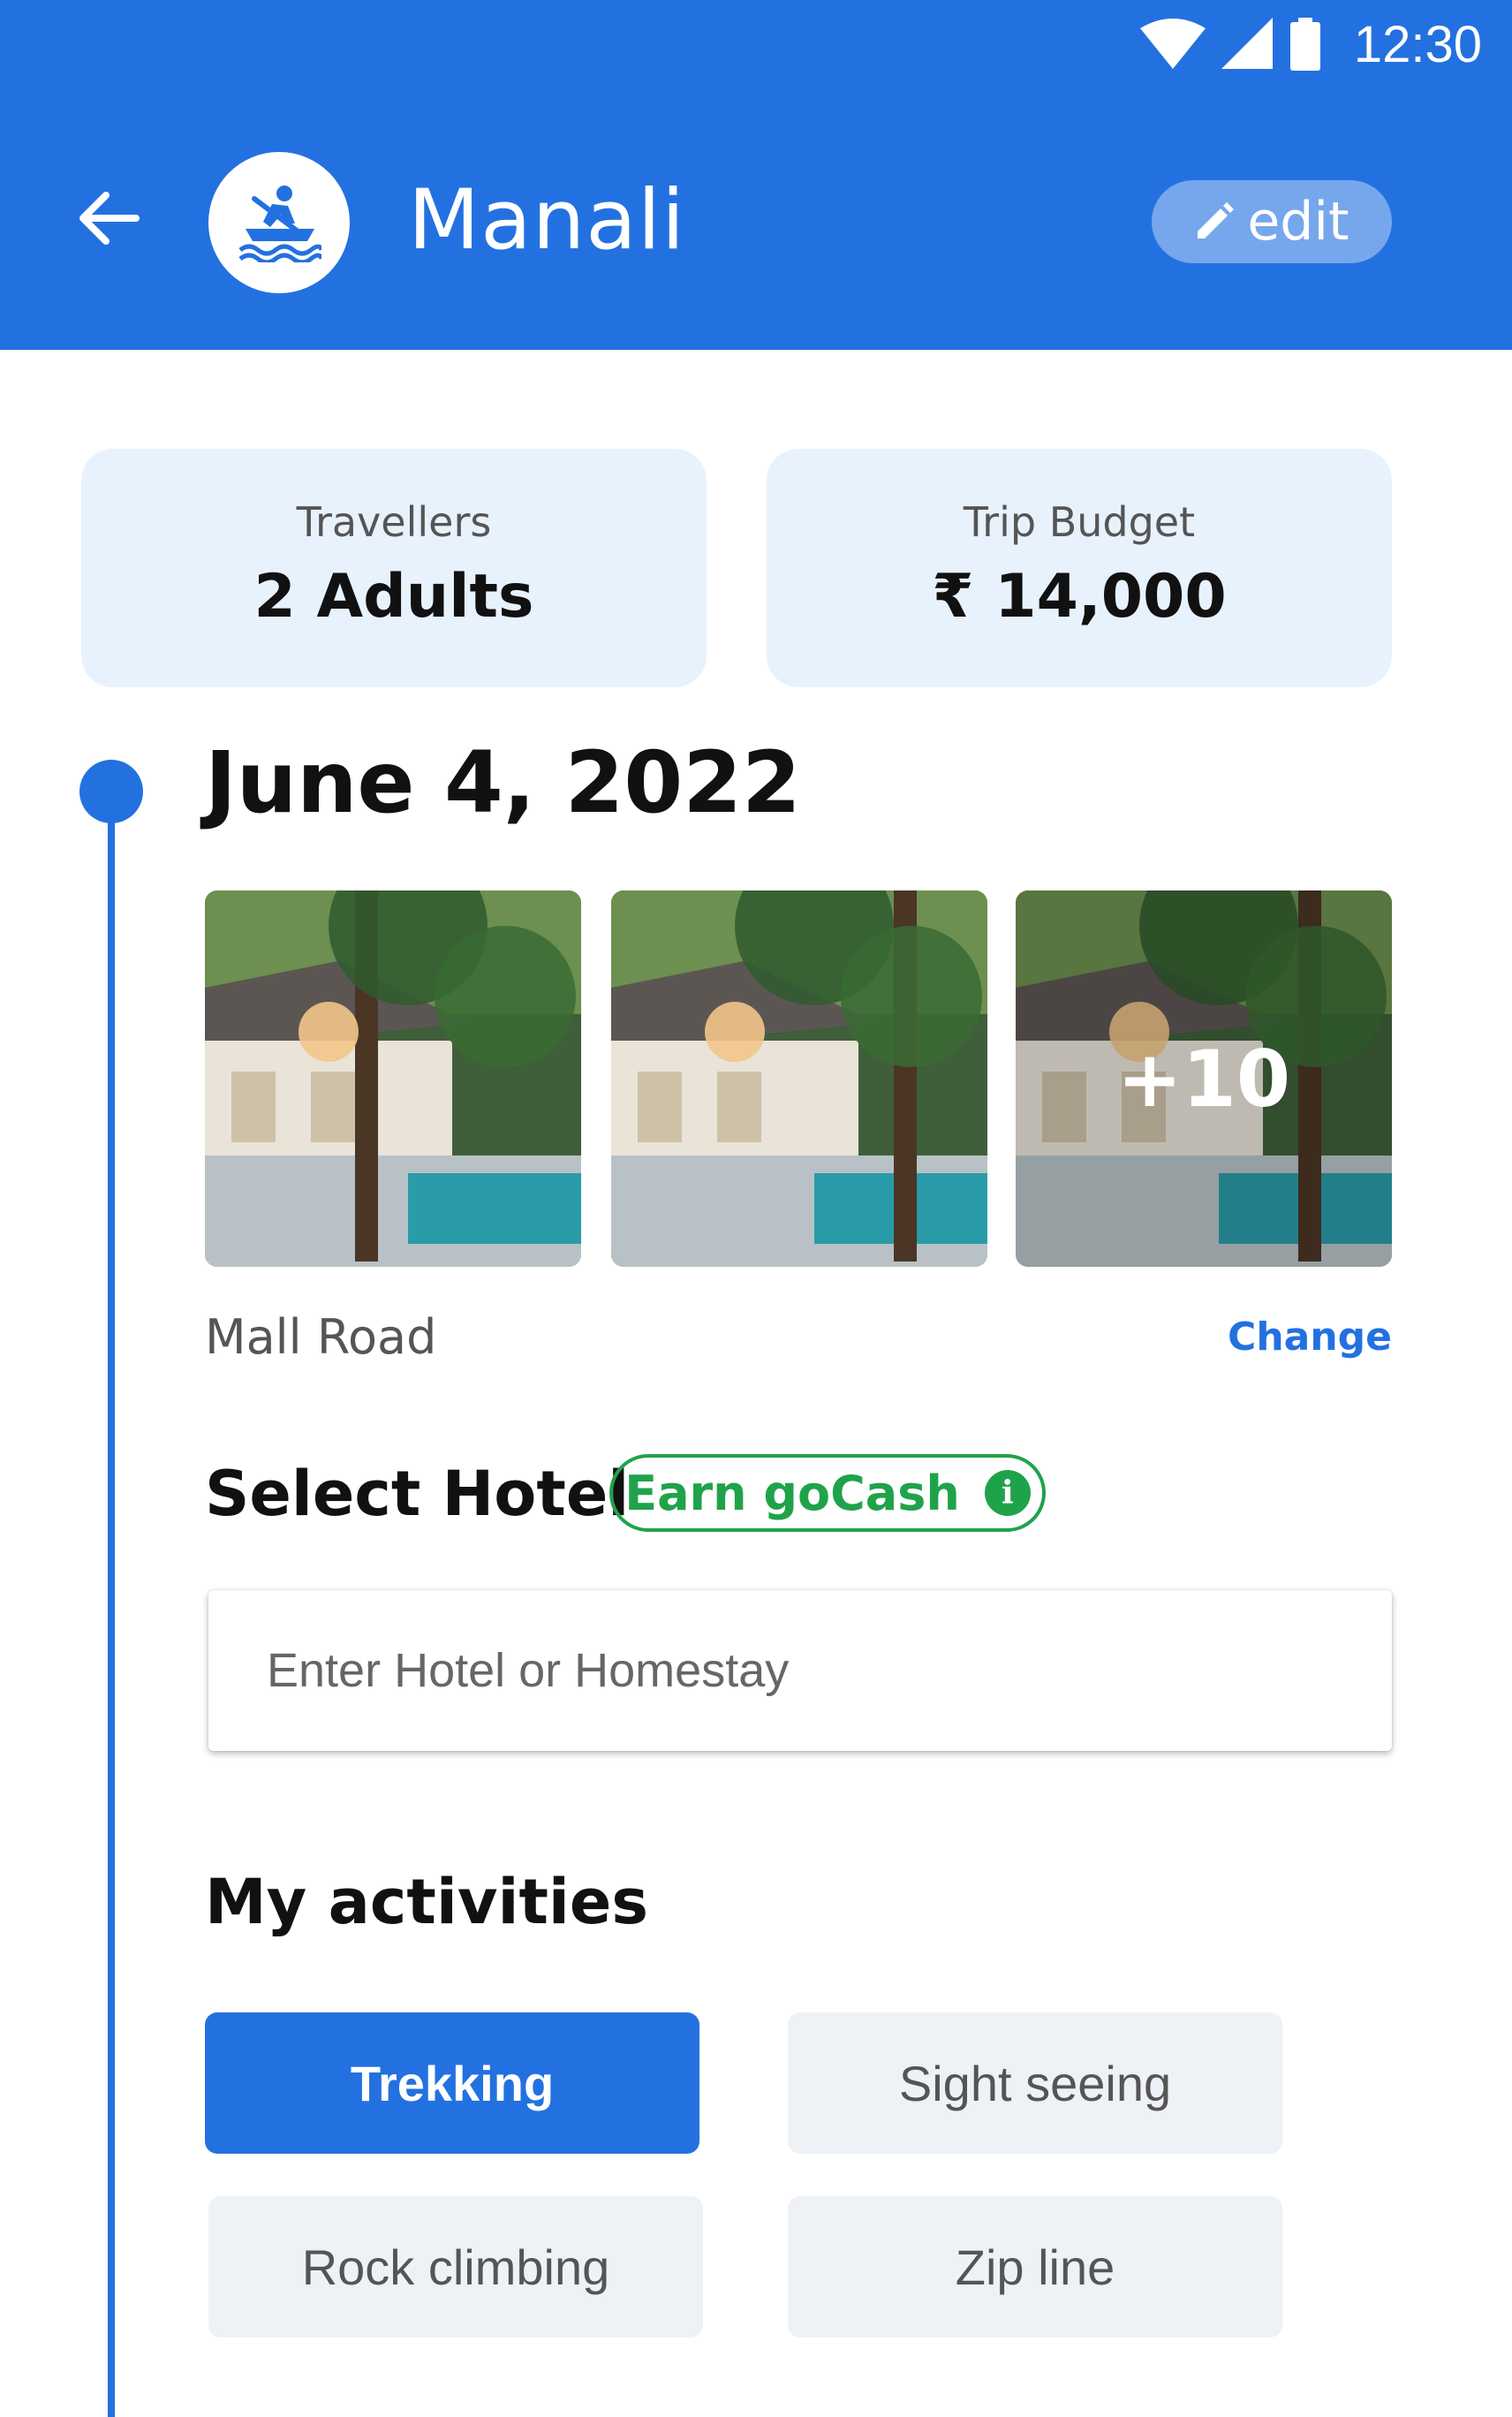  What do you see at coordinates (394, 522) in the screenshot?
I see `travellers-label: Travellers` at bounding box center [394, 522].